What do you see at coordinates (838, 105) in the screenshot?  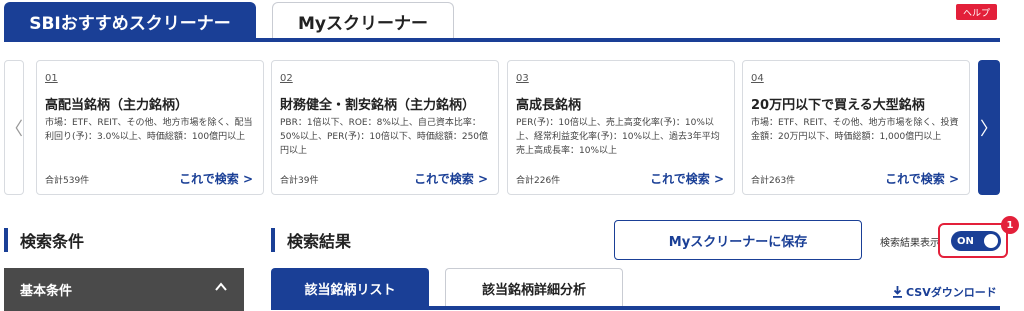 I see `card-title: 20万円以下で買える大型銘柄` at bounding box center [838, 105].